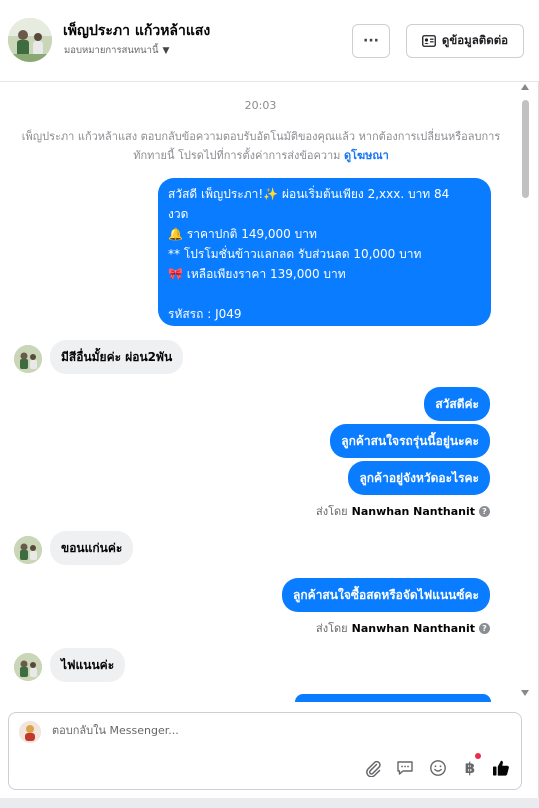  Describe the element at coordinates (260, 105) in the screenshot. I see `message-timestamp: 20:03` at that location.